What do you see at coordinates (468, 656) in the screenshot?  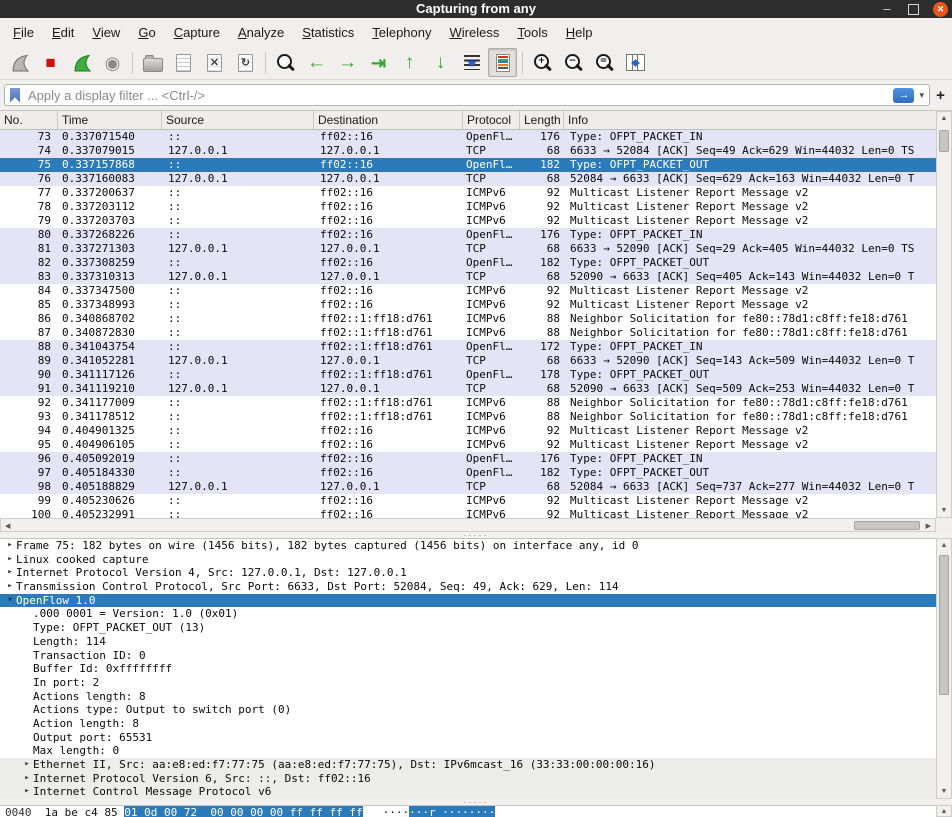 I see `detail-row-8: Transaction ID: 0` at bounding box center [468, 656].